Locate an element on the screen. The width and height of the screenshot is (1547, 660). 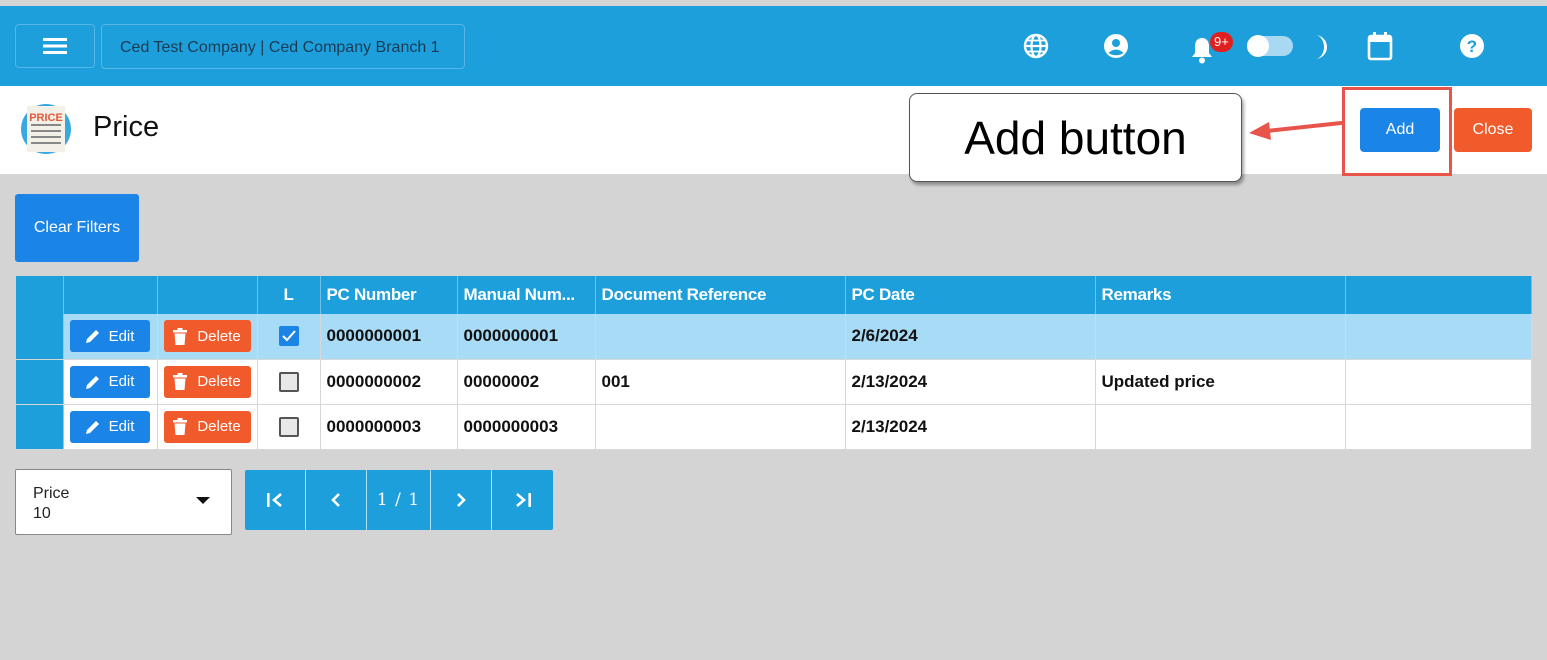
clear-filters-button: Clear Filters is located at coordinates (77, 228).